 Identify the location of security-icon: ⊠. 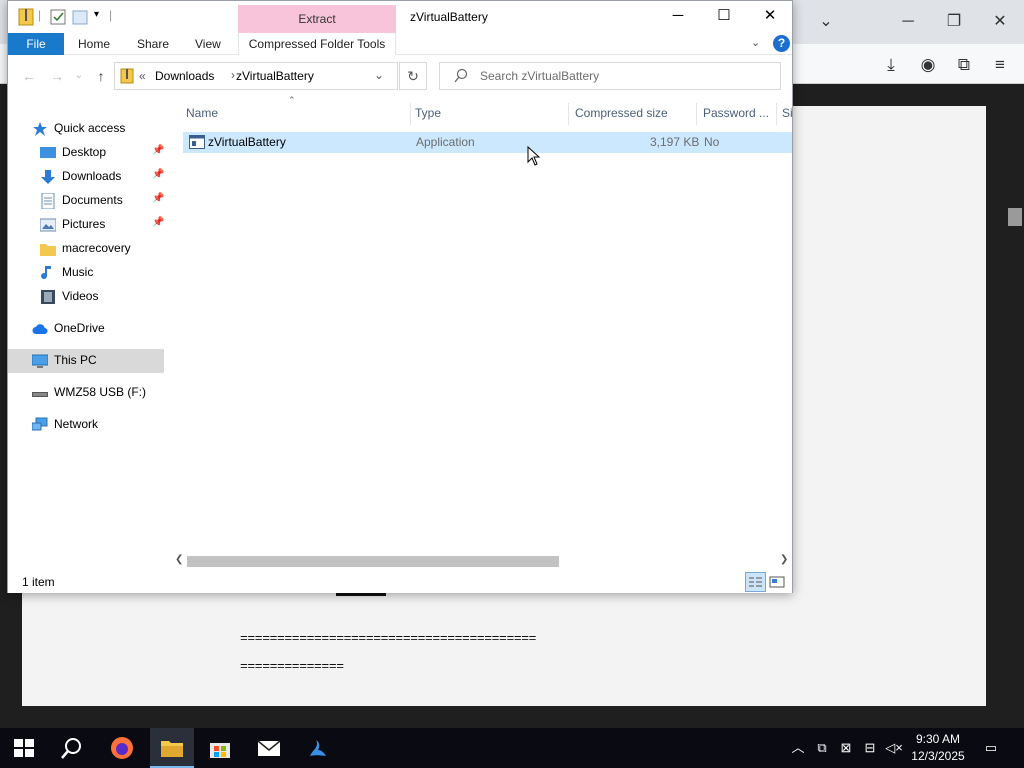
(846, 748).